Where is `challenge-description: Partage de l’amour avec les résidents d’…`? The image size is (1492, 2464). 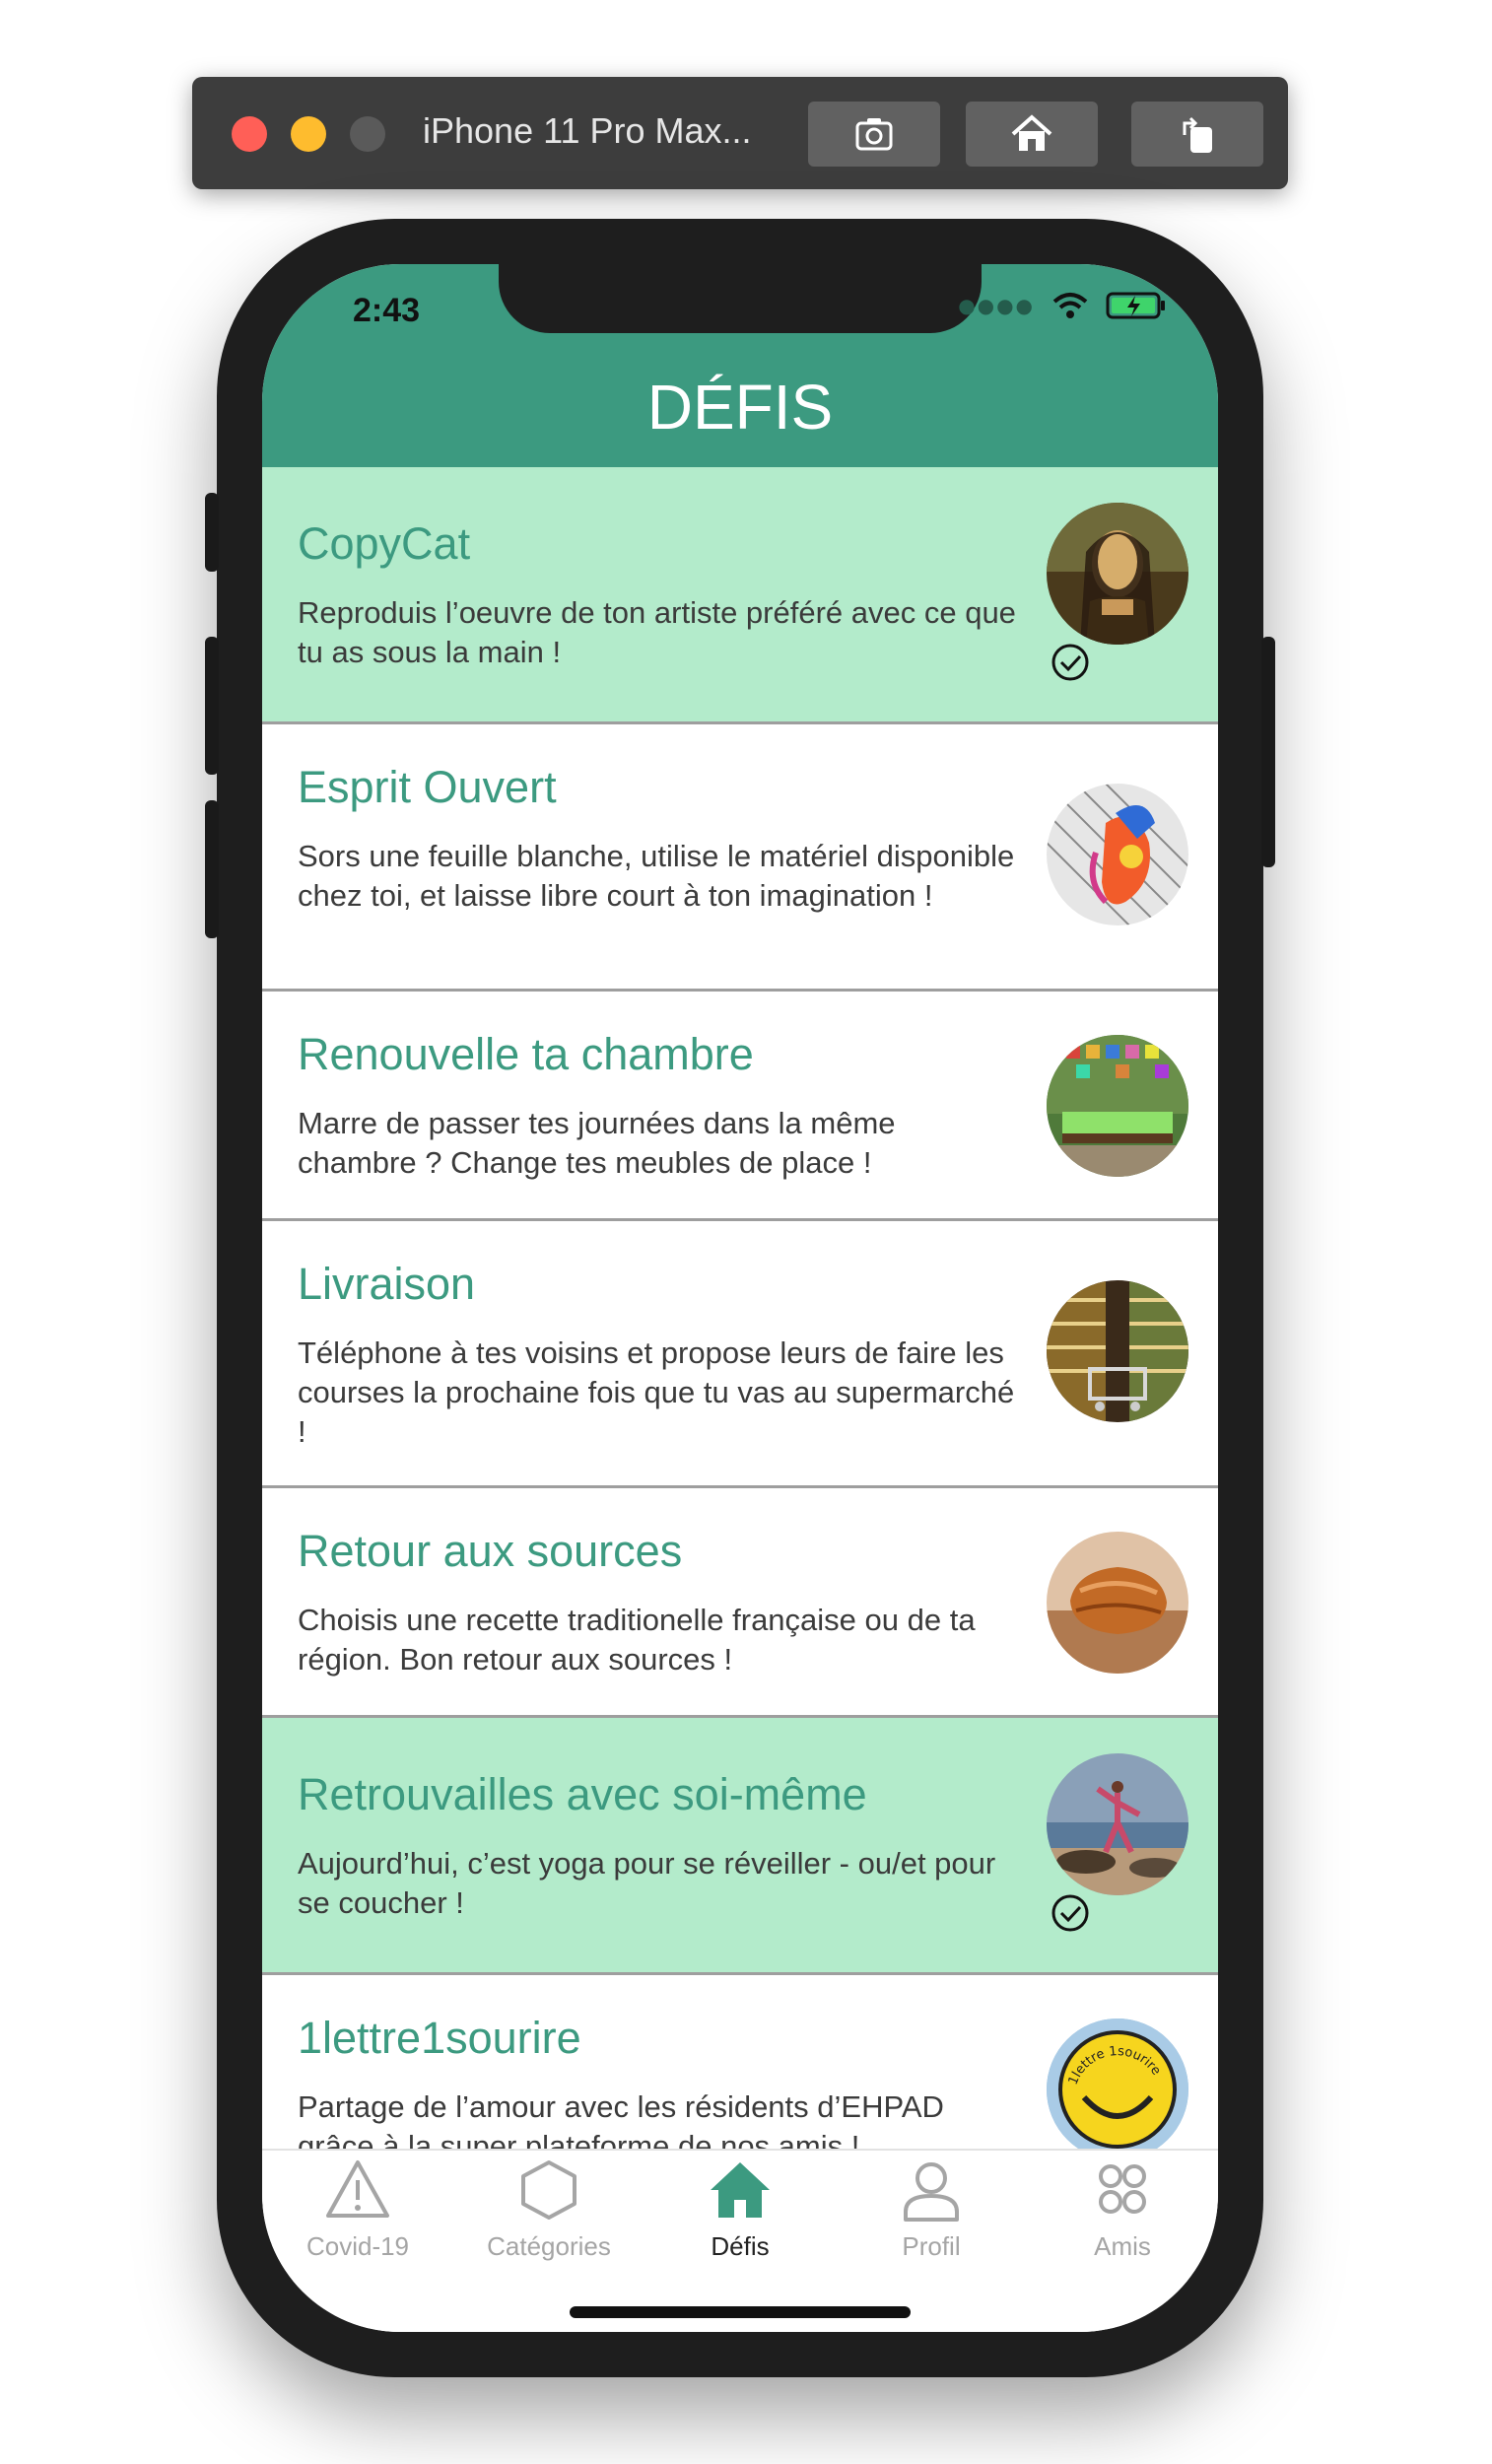
challenge-description: Partage de l’amour avec les résidents d’… is located at coordinates (621, 2119).